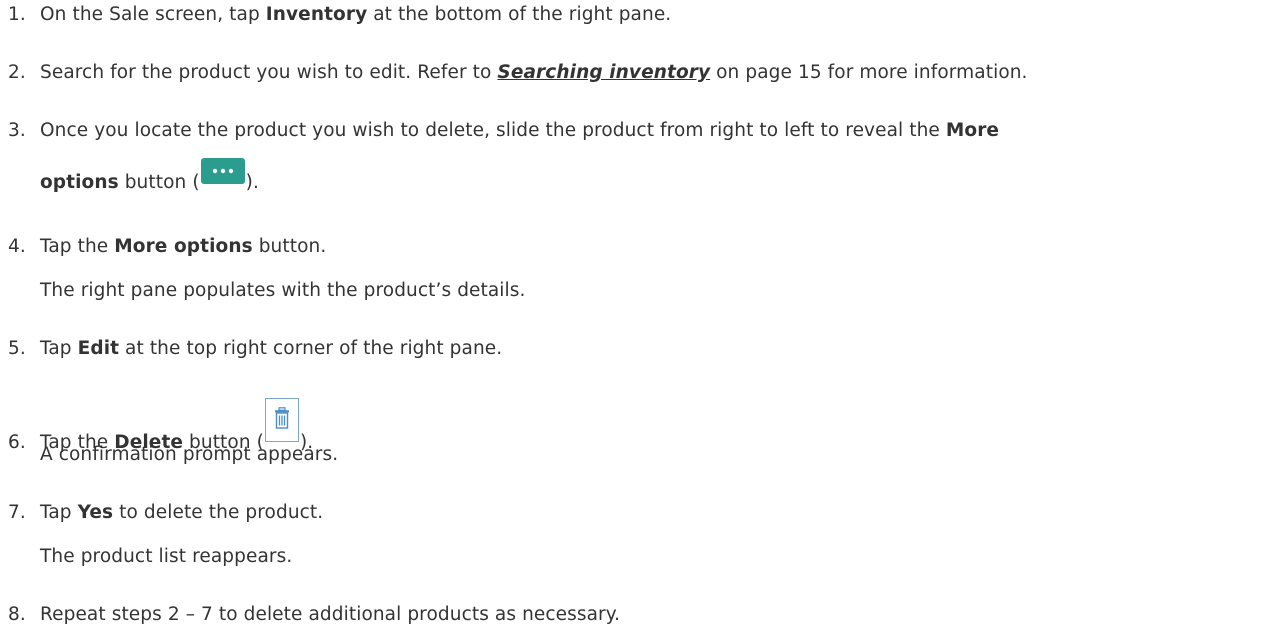 Image resolution: width=1288 pixels, height=638 pixels. What do you see at coordinates (972, 130) in the screenshot?
I see `more-term: More` at bounding box center [972, 130].